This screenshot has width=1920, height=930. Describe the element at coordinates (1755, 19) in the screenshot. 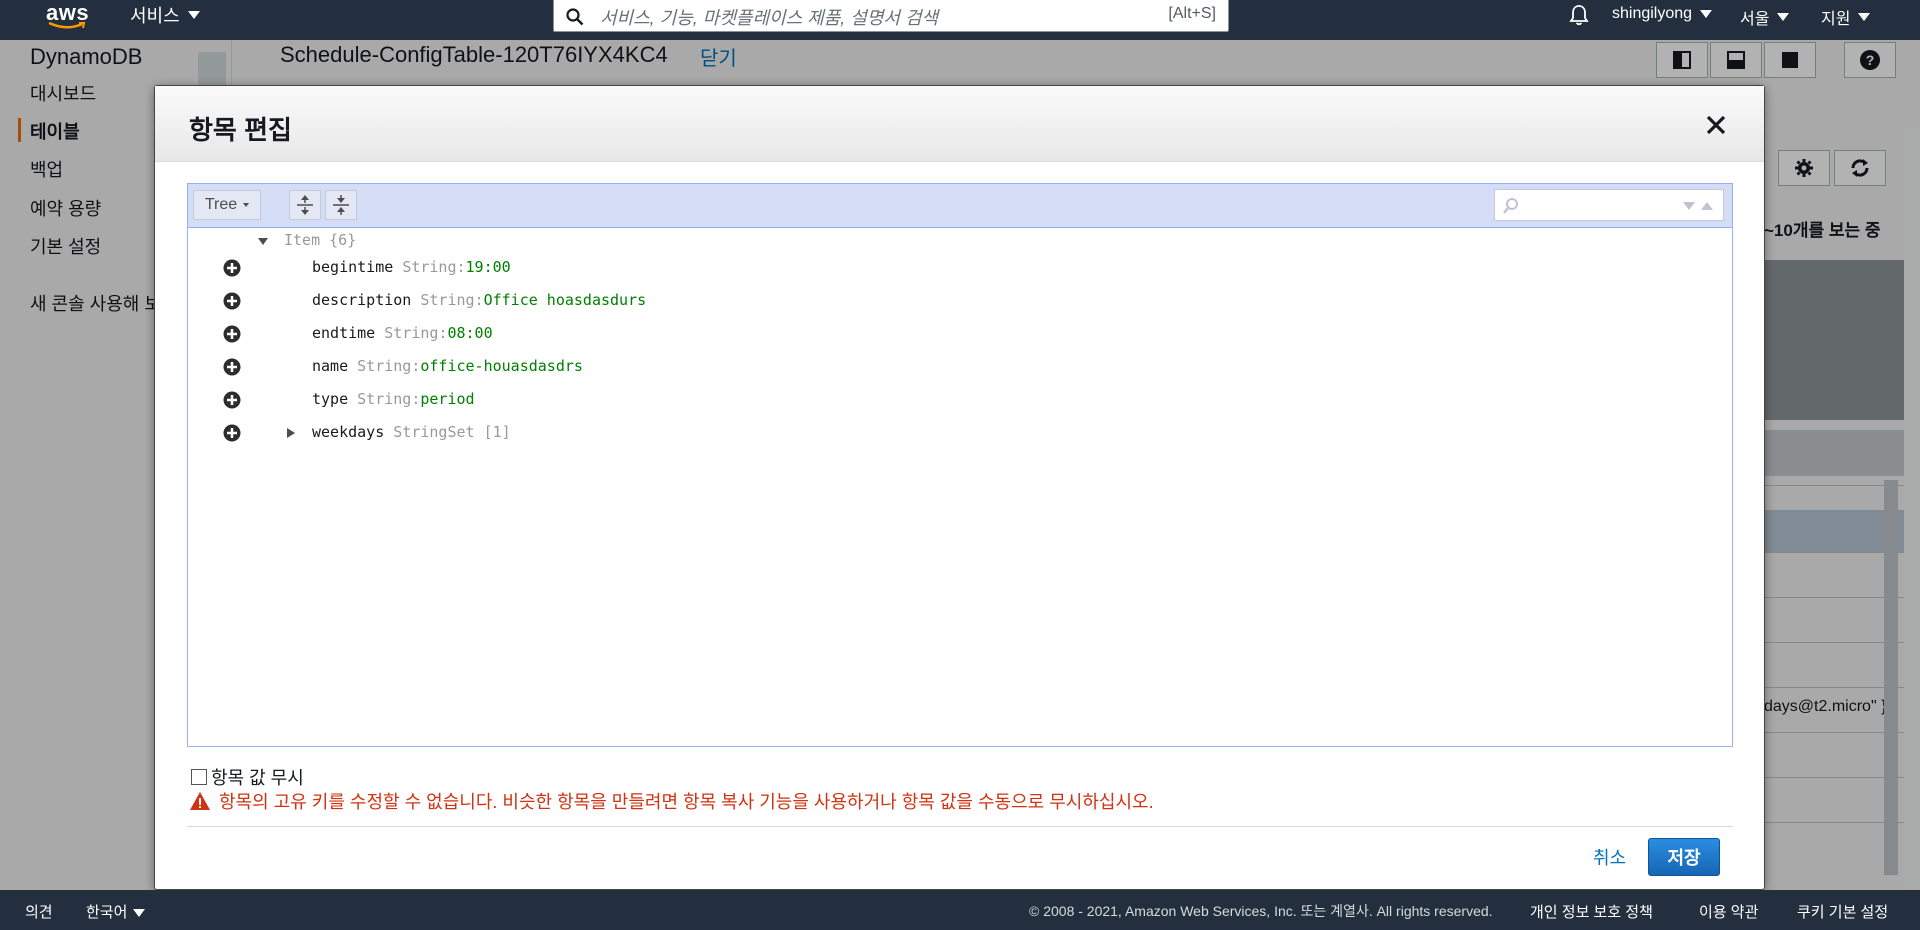

I see `region-name: 서울` at that location.